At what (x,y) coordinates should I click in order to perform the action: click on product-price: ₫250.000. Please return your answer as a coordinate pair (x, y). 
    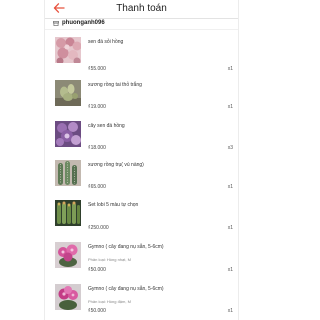
    Looking at the image, I should click on (98, 228).